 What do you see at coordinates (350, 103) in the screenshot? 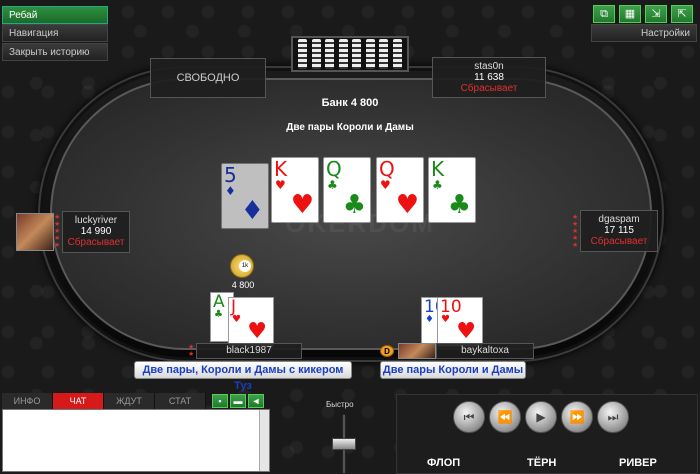
I see `pot-amount: Банк 4 800` at bounding box center [350, 103].